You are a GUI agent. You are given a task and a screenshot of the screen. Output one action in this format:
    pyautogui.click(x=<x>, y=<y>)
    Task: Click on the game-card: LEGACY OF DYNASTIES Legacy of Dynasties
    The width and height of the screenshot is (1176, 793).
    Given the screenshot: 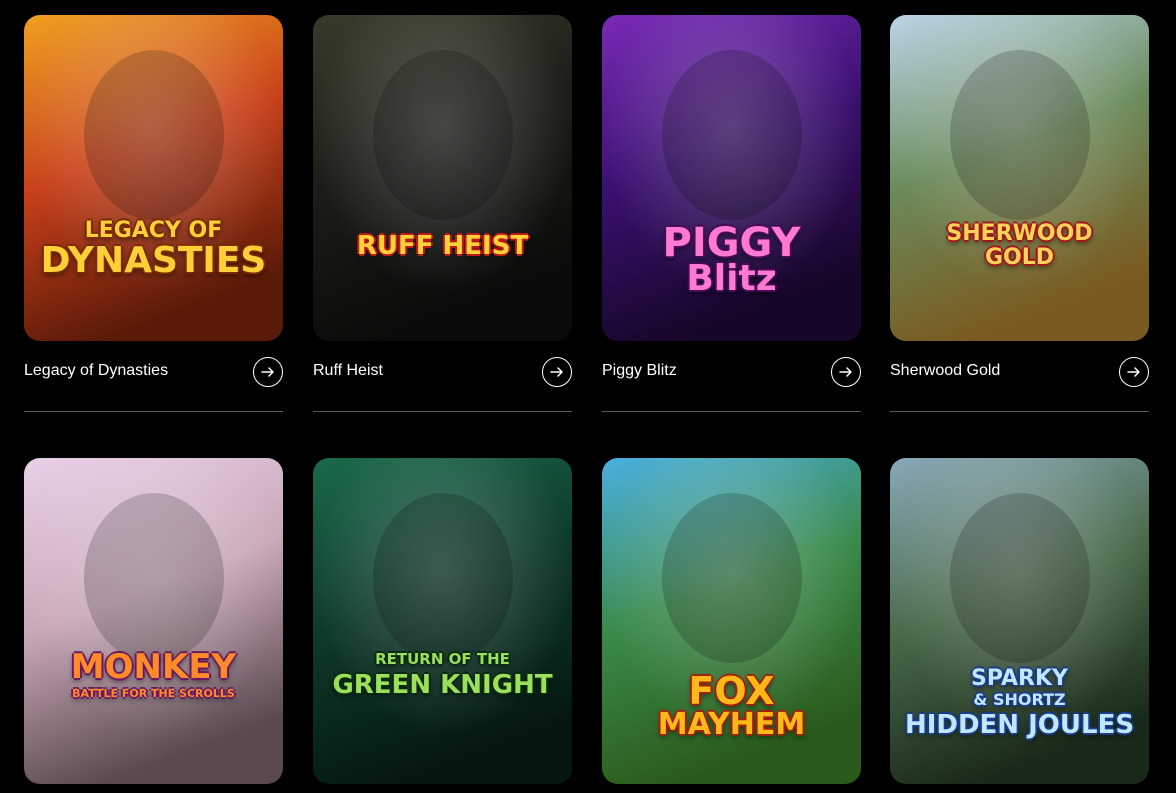 What is the action you would take?
    pyautogui.click(x=153, y=213)
    